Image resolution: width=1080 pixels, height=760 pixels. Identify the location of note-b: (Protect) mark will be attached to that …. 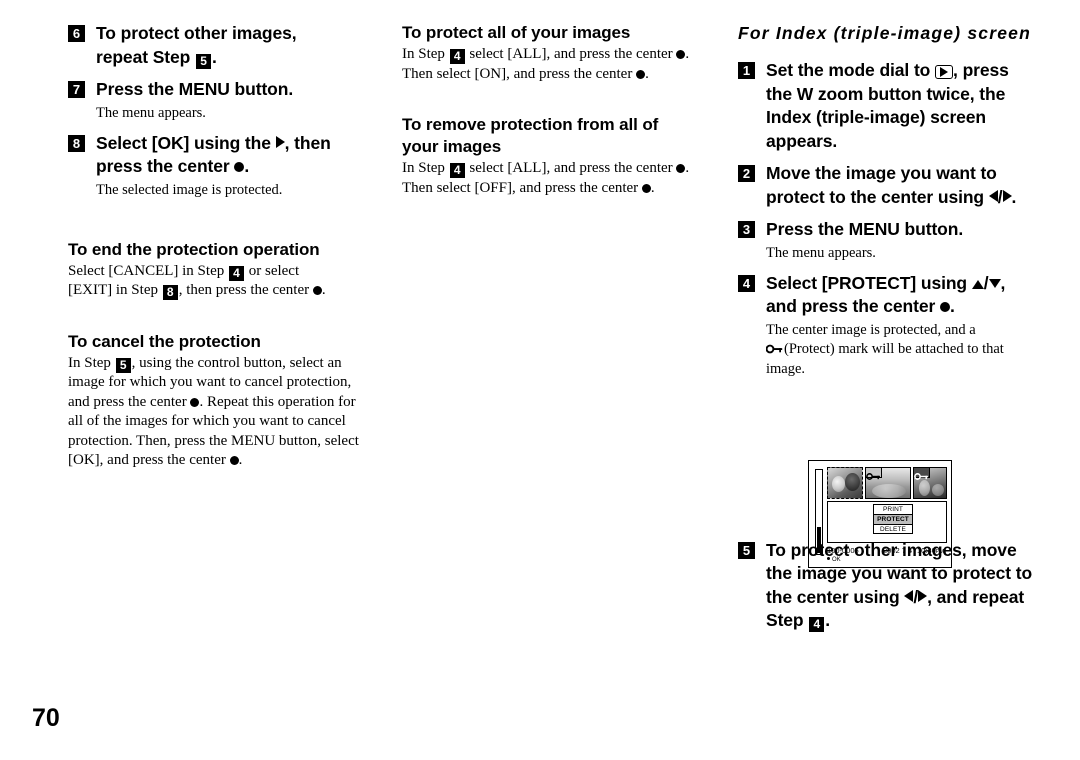
(885, 358).